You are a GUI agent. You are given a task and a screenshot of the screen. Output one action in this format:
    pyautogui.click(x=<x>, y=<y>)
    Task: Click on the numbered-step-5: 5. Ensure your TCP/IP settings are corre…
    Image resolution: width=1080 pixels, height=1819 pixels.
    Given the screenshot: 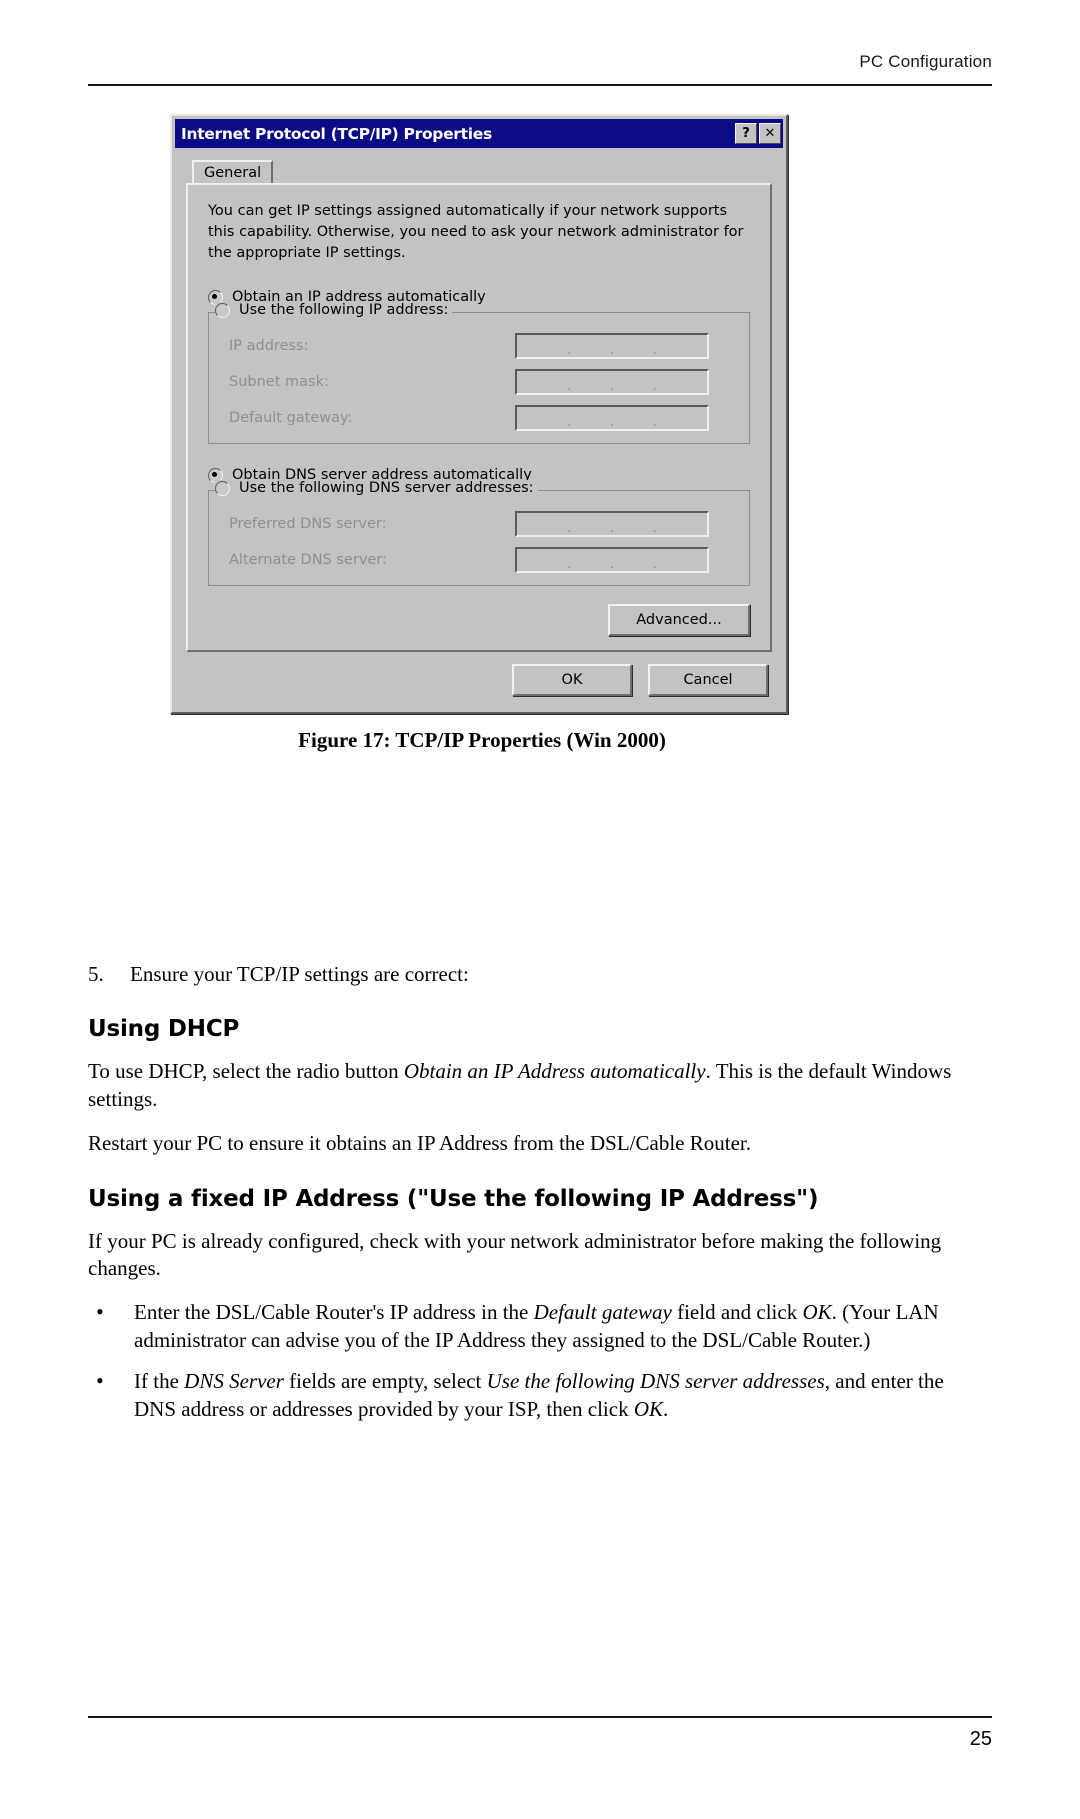 What is the action you would take?
    pyautogui.click(x=537, y=974)
    